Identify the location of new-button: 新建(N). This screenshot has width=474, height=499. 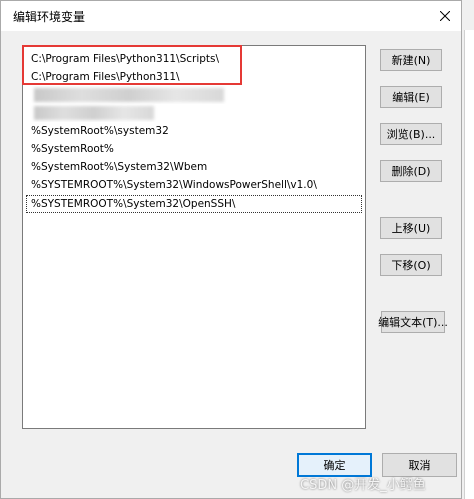
(411, 60).